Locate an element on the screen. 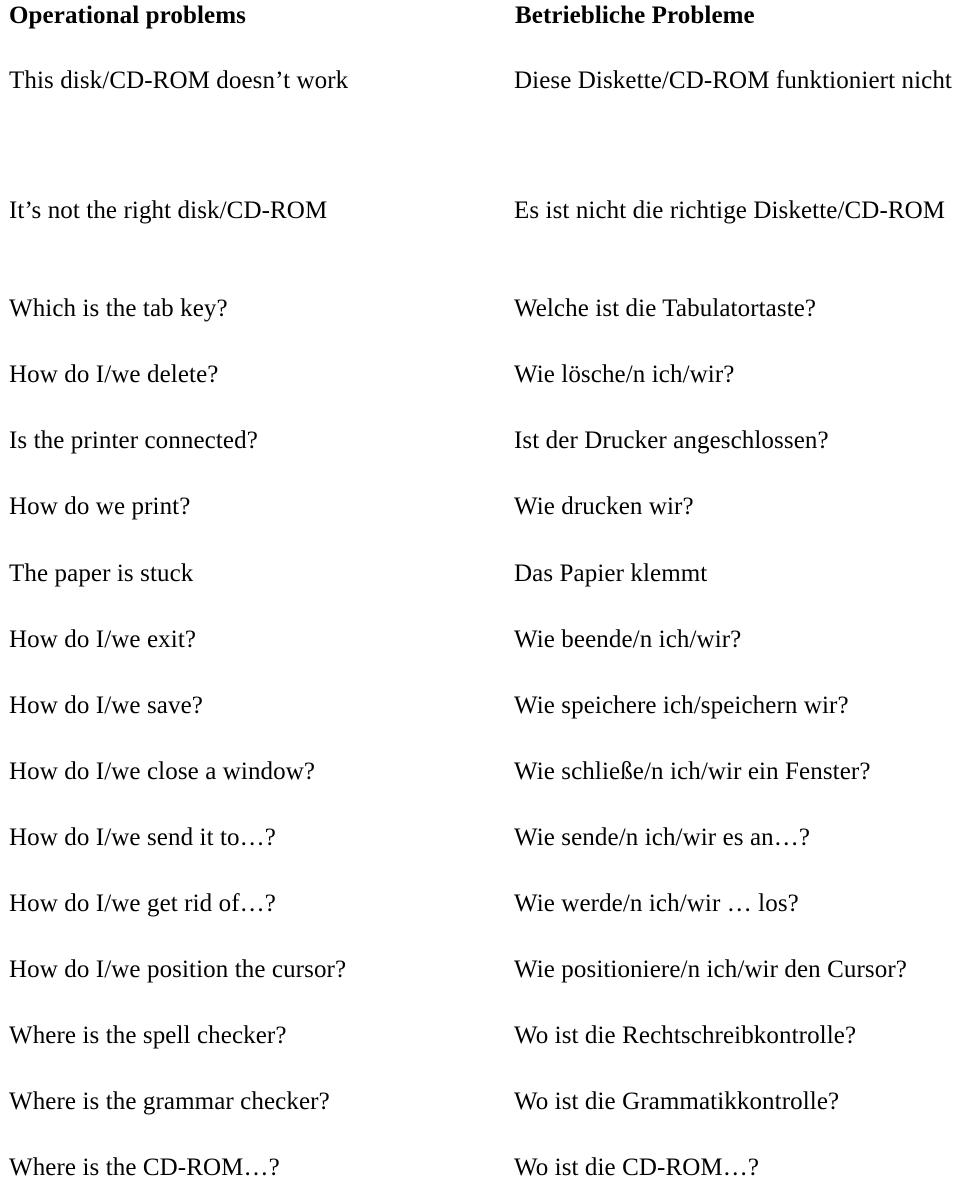 This screenshot has height=1184, width=960. heading-english: Operational problems is located at coordinates (127, 15).